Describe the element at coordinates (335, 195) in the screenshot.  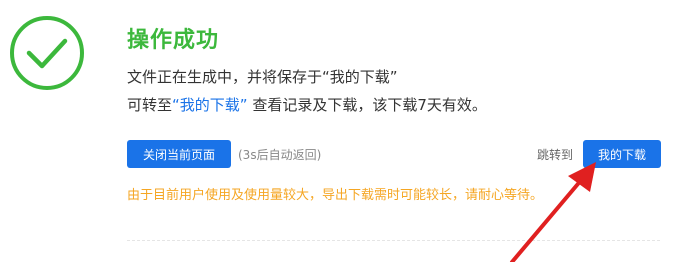
I see `wait-warning: 由于目前用户使用及使用量较大，导出下载需时可能较长，请耐心等待。` at that location.